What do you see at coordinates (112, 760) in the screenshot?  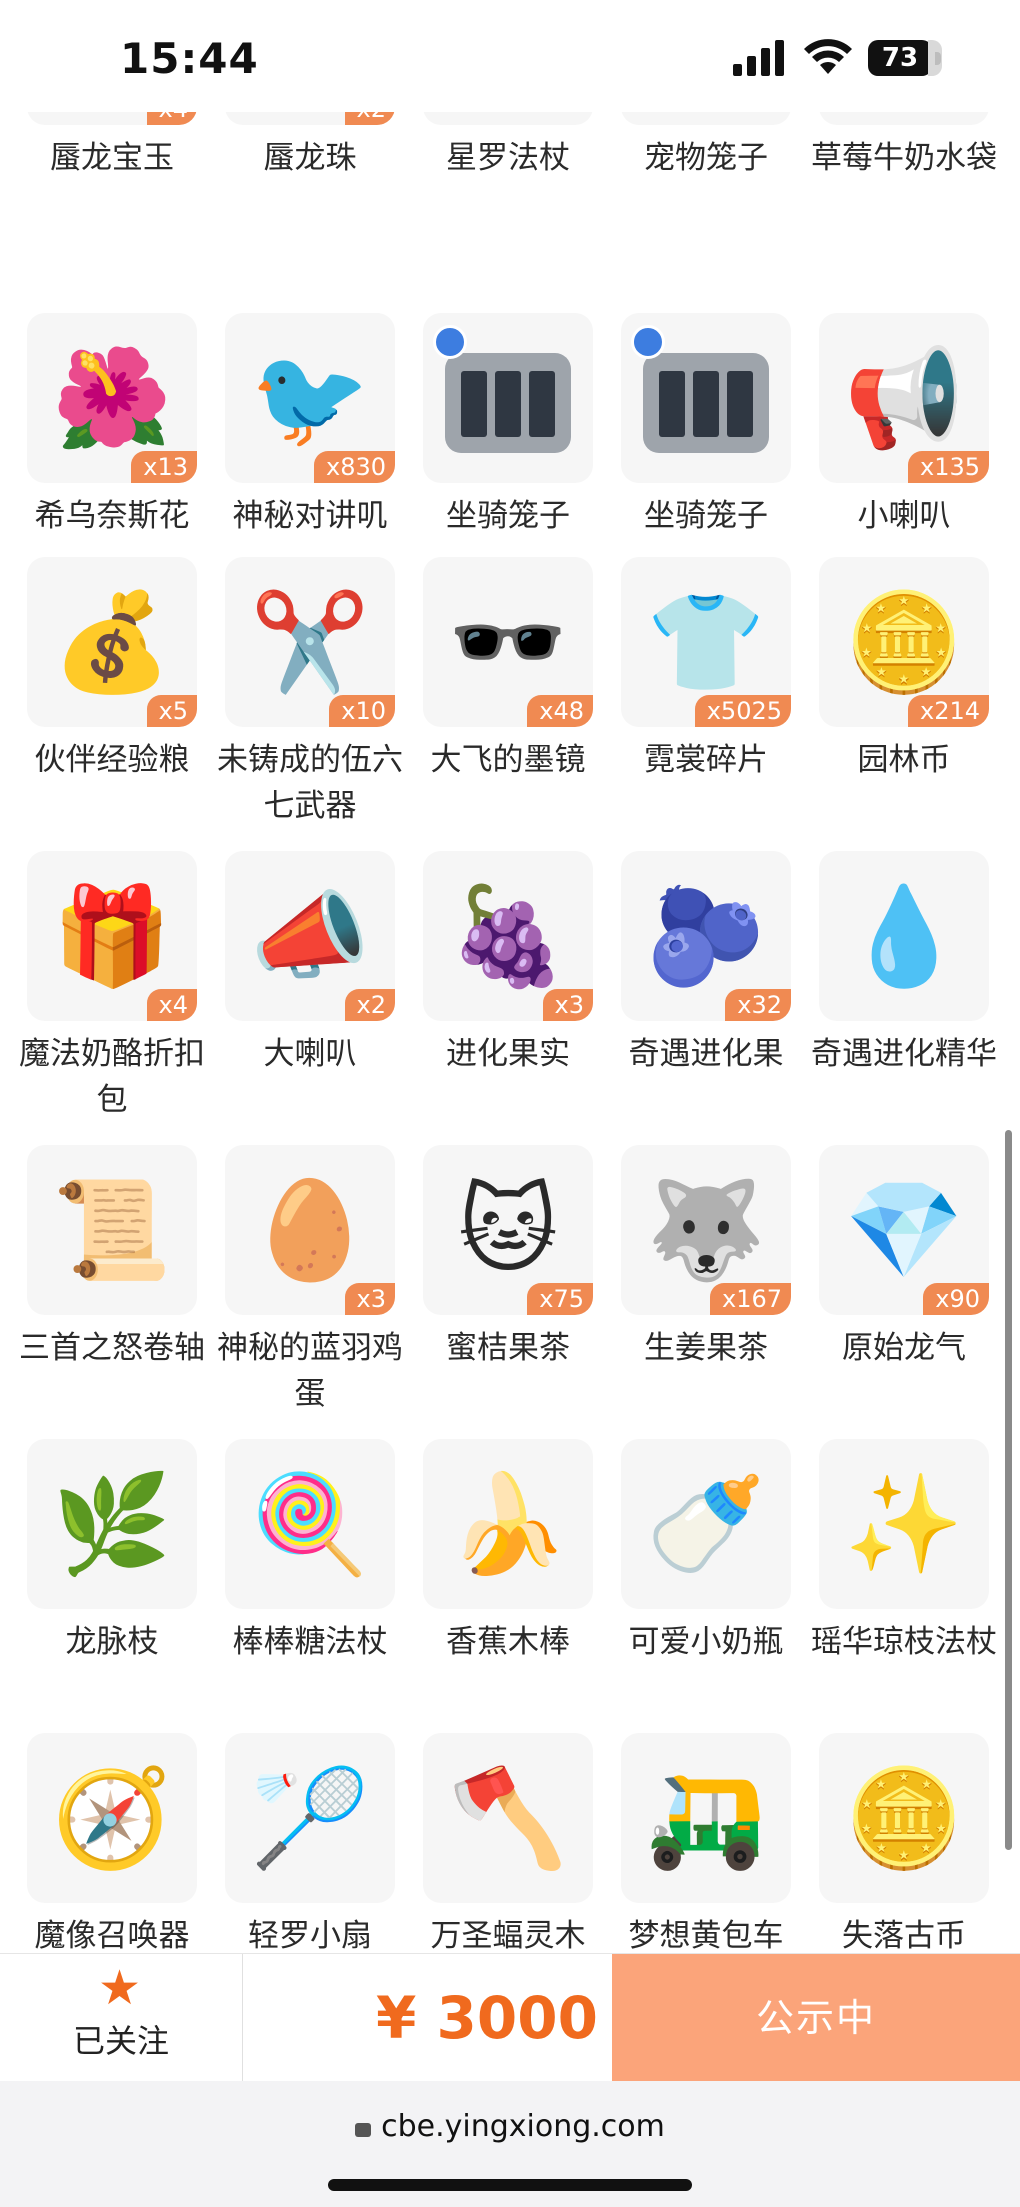 I see `item-name: 伙伴经验粮` at bounding box center [112, 760].